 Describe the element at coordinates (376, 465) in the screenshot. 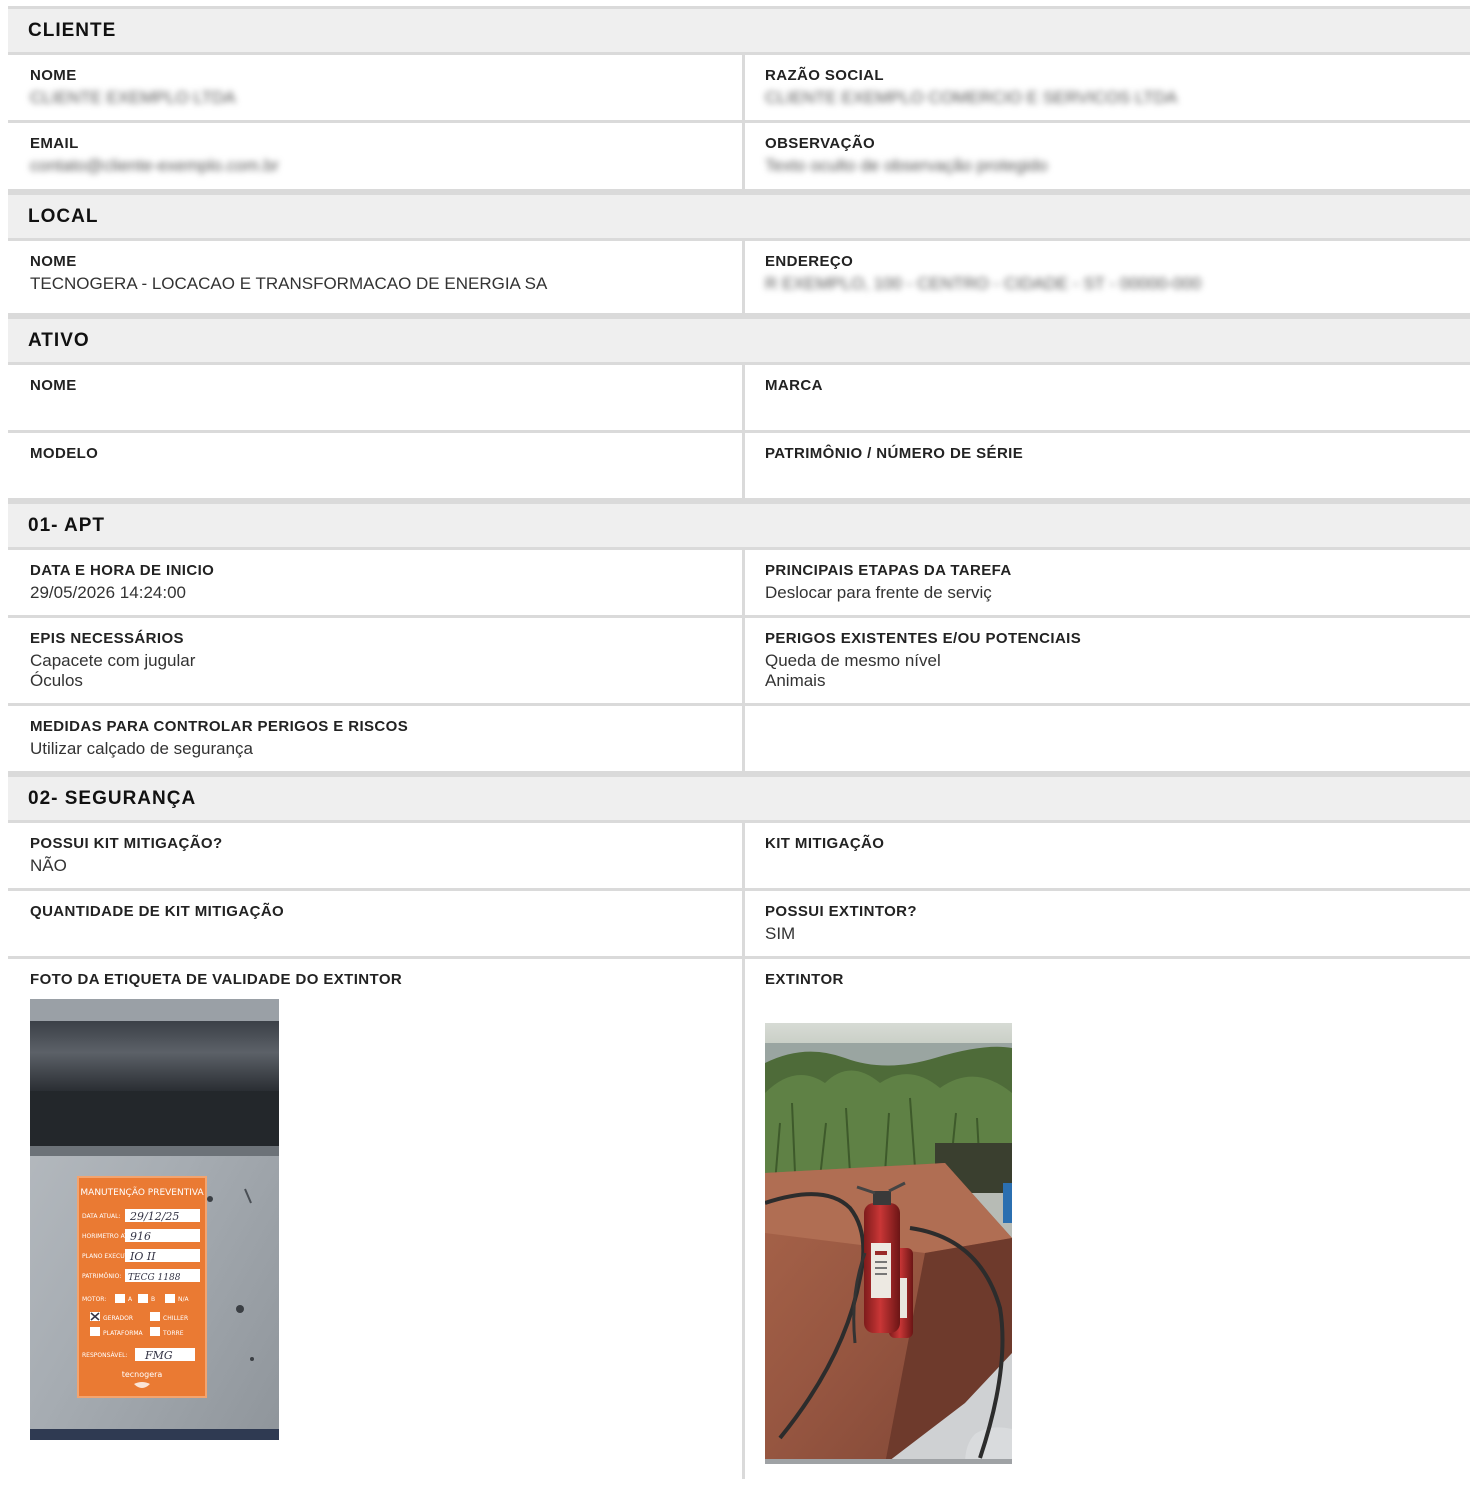

I see `ativo-modelo-cell: MODELO` at that location.